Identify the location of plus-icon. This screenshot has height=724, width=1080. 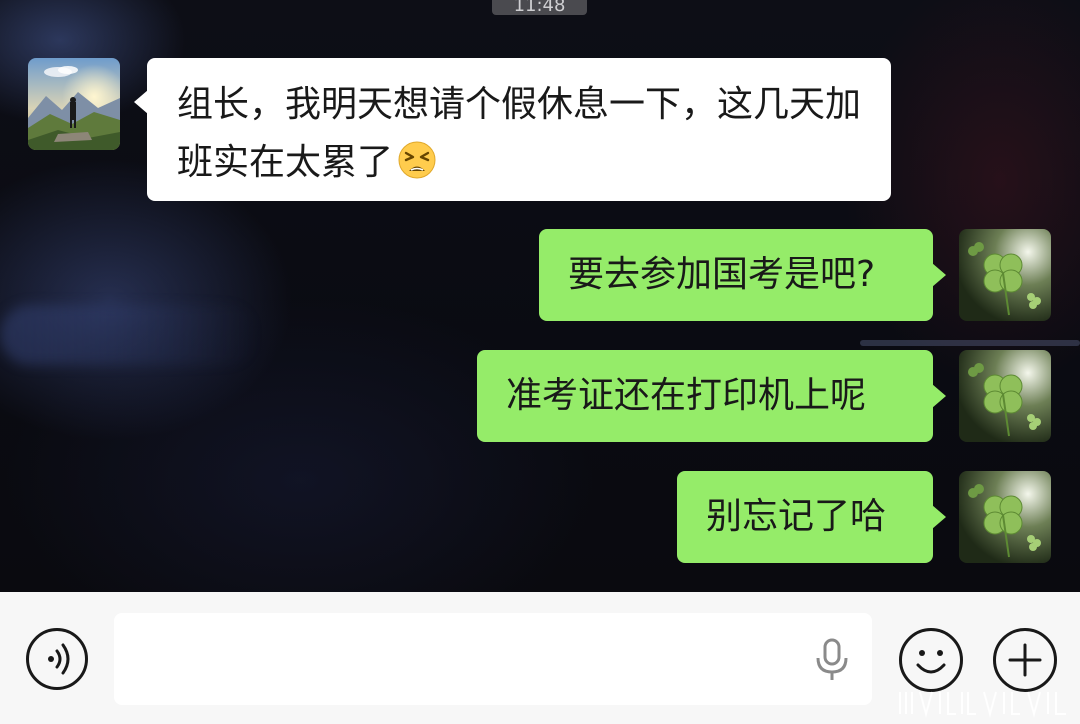
(1025, 660).